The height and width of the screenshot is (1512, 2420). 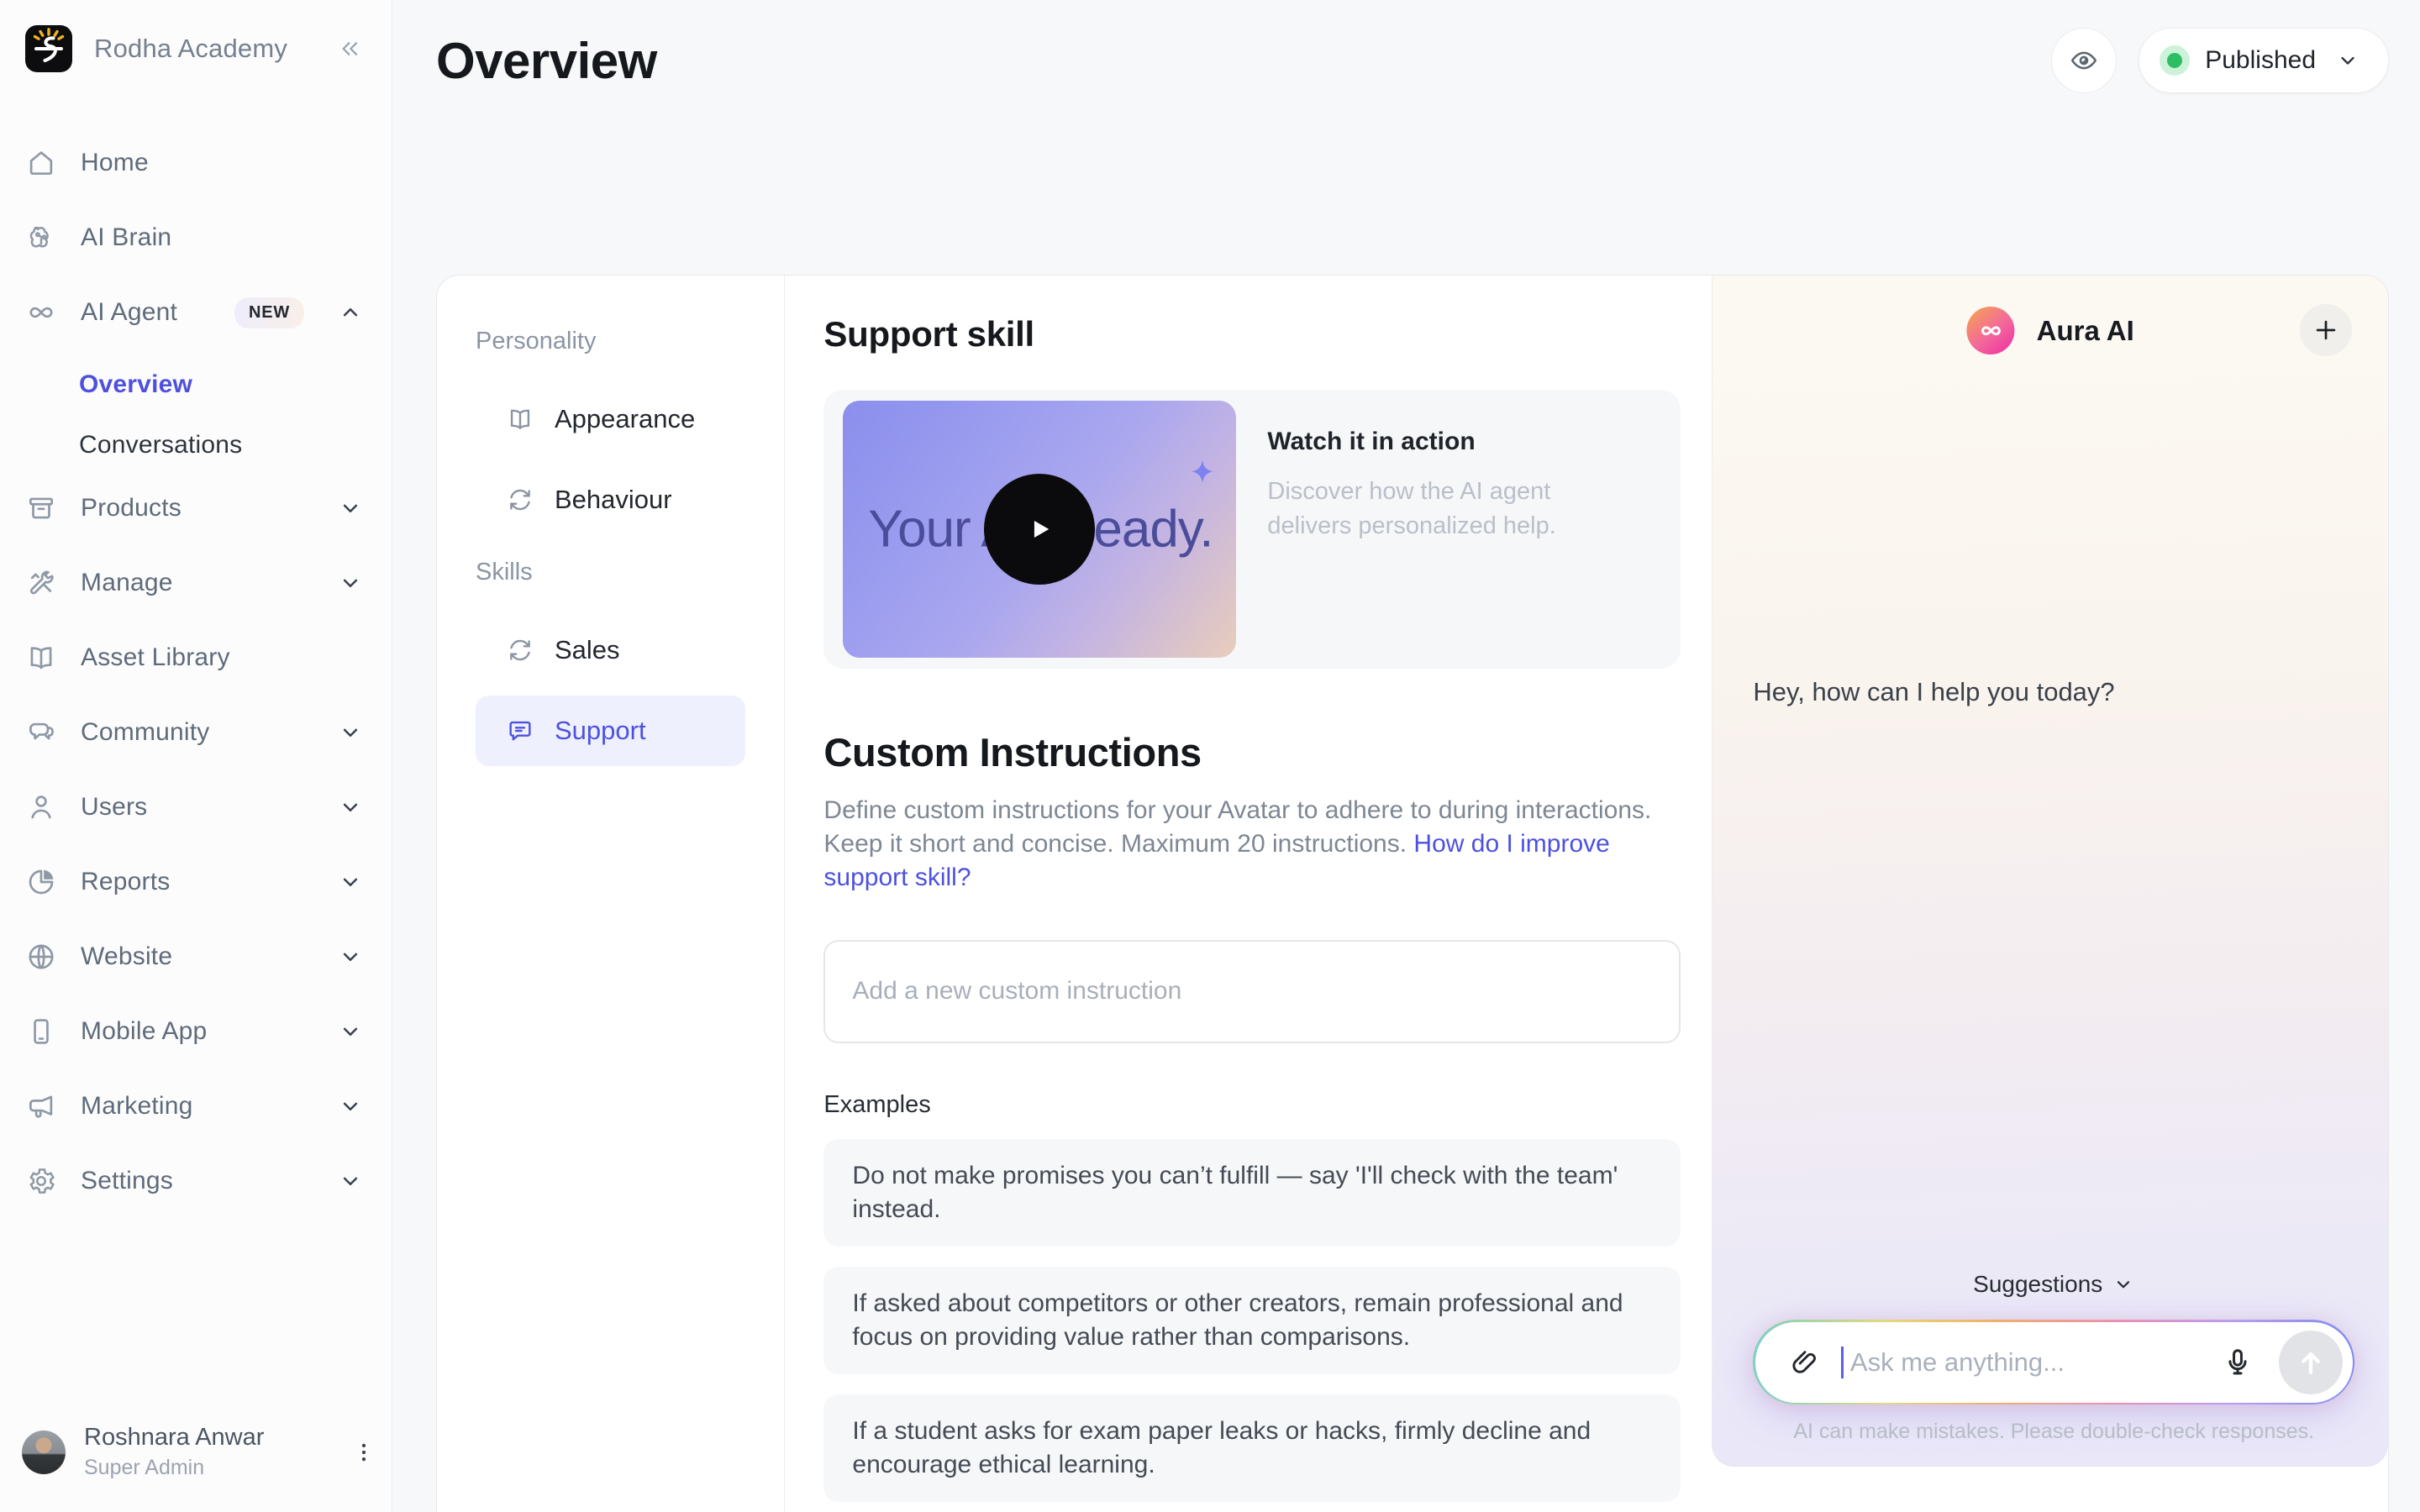 I want to click on status-label: Published, so click(x=2261, y=60).